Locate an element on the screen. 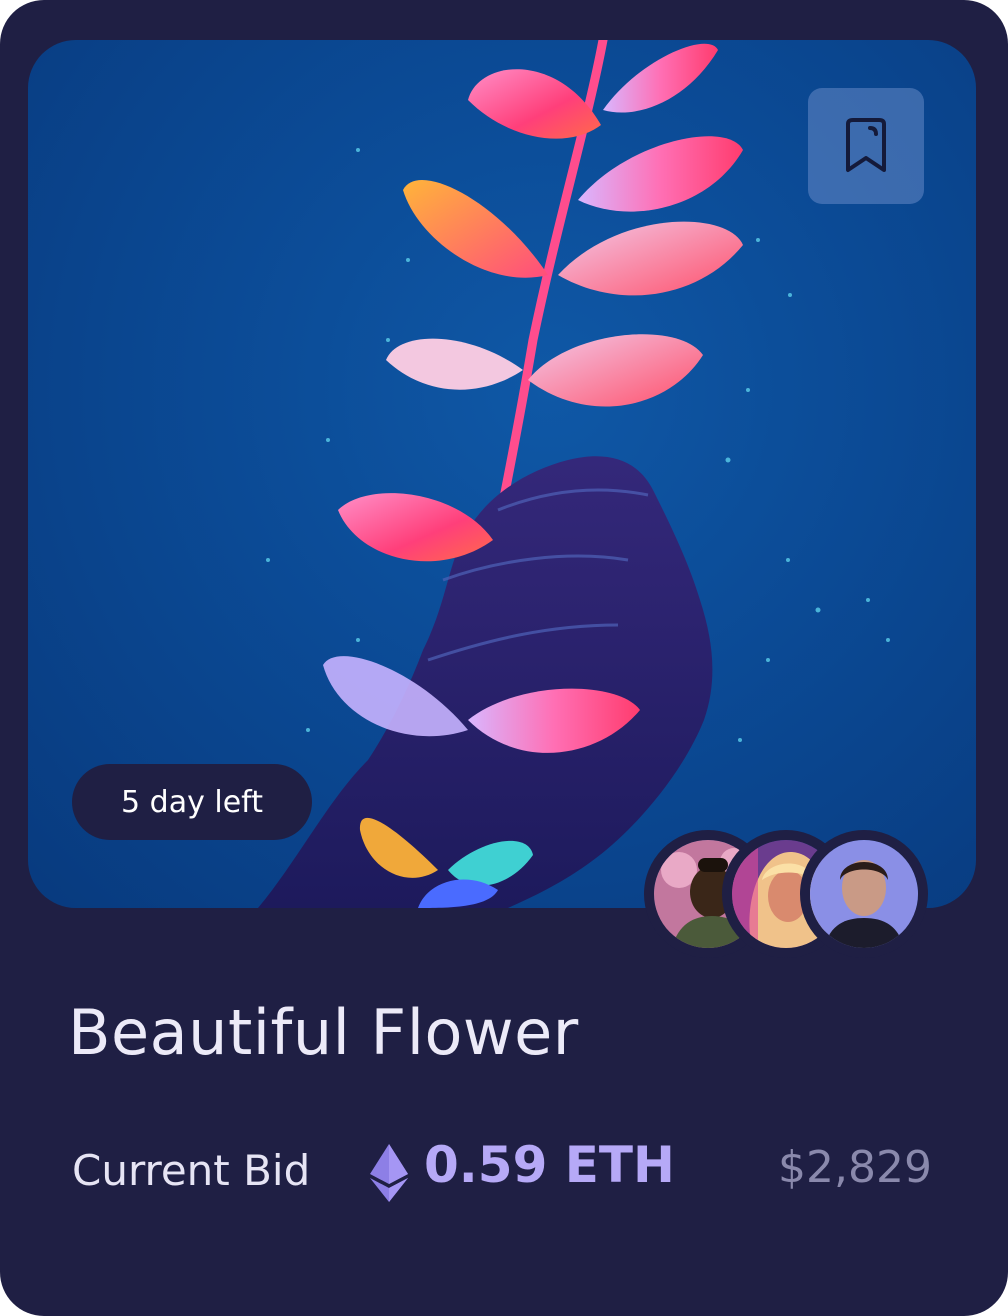 The height and width of the screenshot is (1316, 1008). time-left-text: 5 day left is located at coordinates (192, 802).